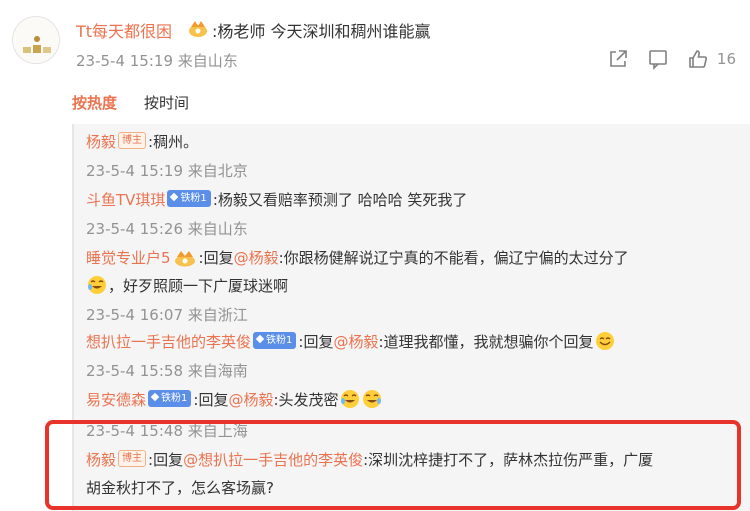  Describe the element at coordinates (36, 40) in the screenshot. I see `avatar` at that location.